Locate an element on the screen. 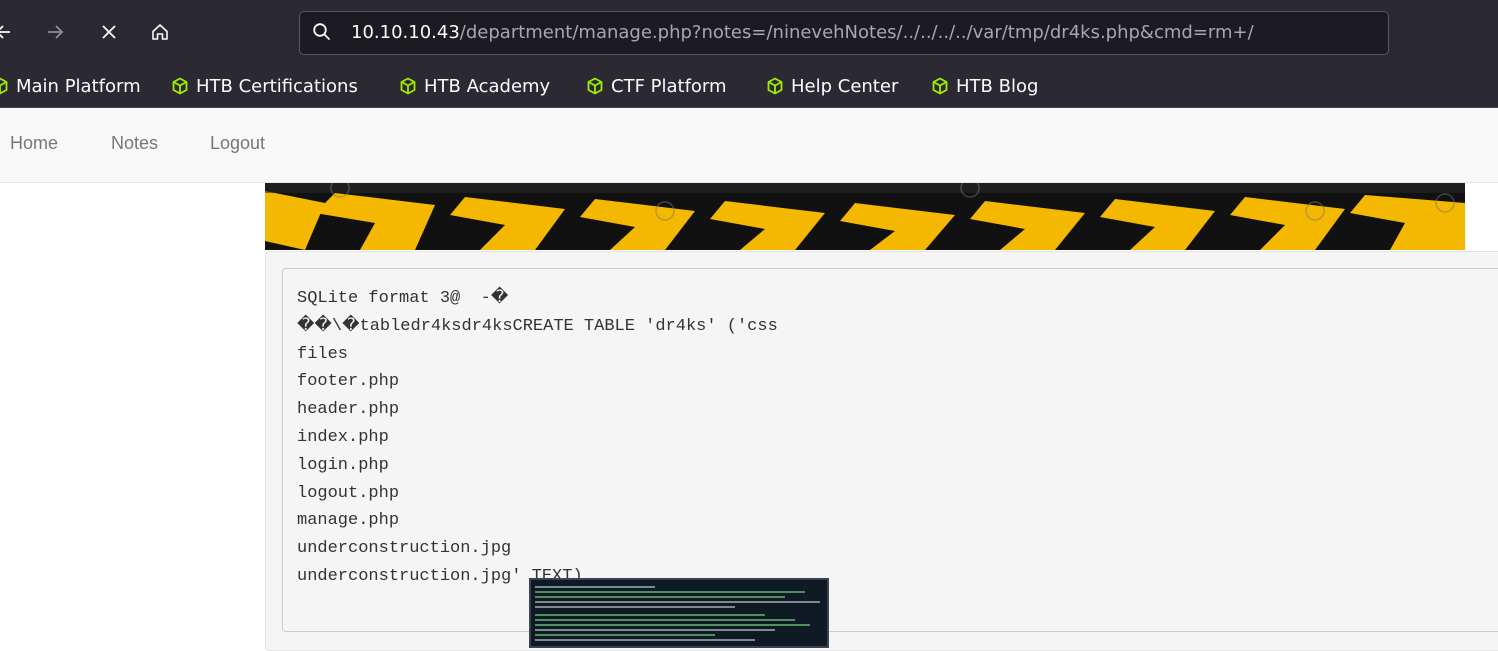 The image size is (1498, 651). bookmark-htb-academy: HTB Academy is located at coordinates (475, 86).